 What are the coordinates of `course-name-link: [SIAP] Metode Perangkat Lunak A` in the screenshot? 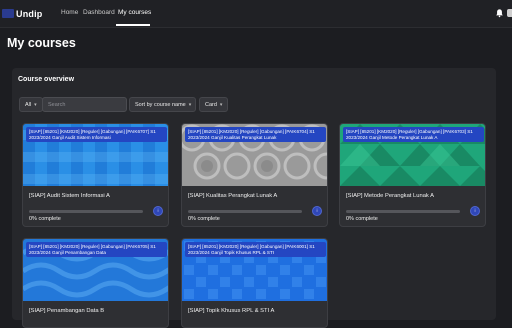 It's located at (390, 196).